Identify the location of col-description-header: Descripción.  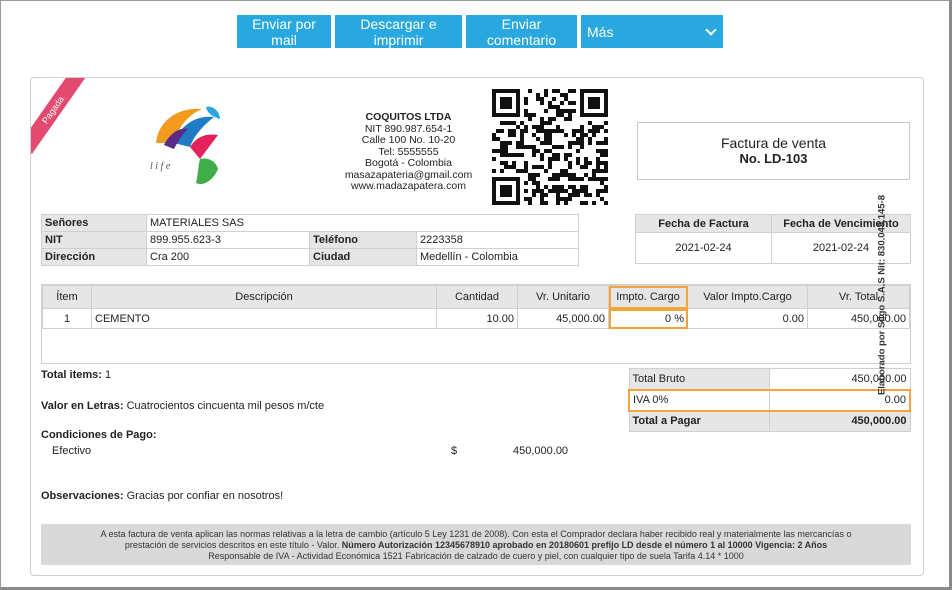
(264, 297).